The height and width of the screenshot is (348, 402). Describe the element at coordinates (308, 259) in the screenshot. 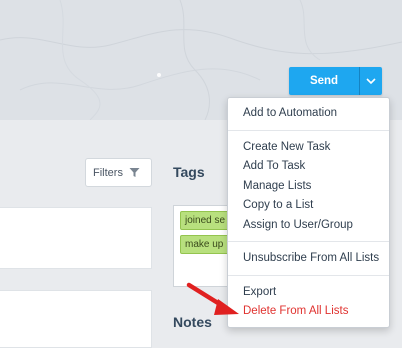

I see `menu-item-unsubscribe-all: Unsubscribe From All Lists` at that location.